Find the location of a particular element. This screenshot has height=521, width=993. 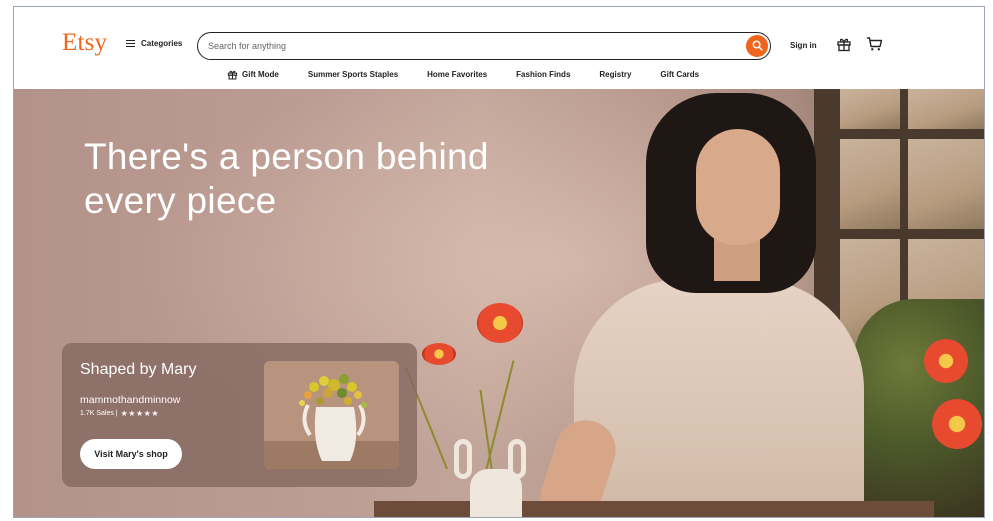

visit-shop-button: Visit Mary's shop is located at coordinates (131, 454).